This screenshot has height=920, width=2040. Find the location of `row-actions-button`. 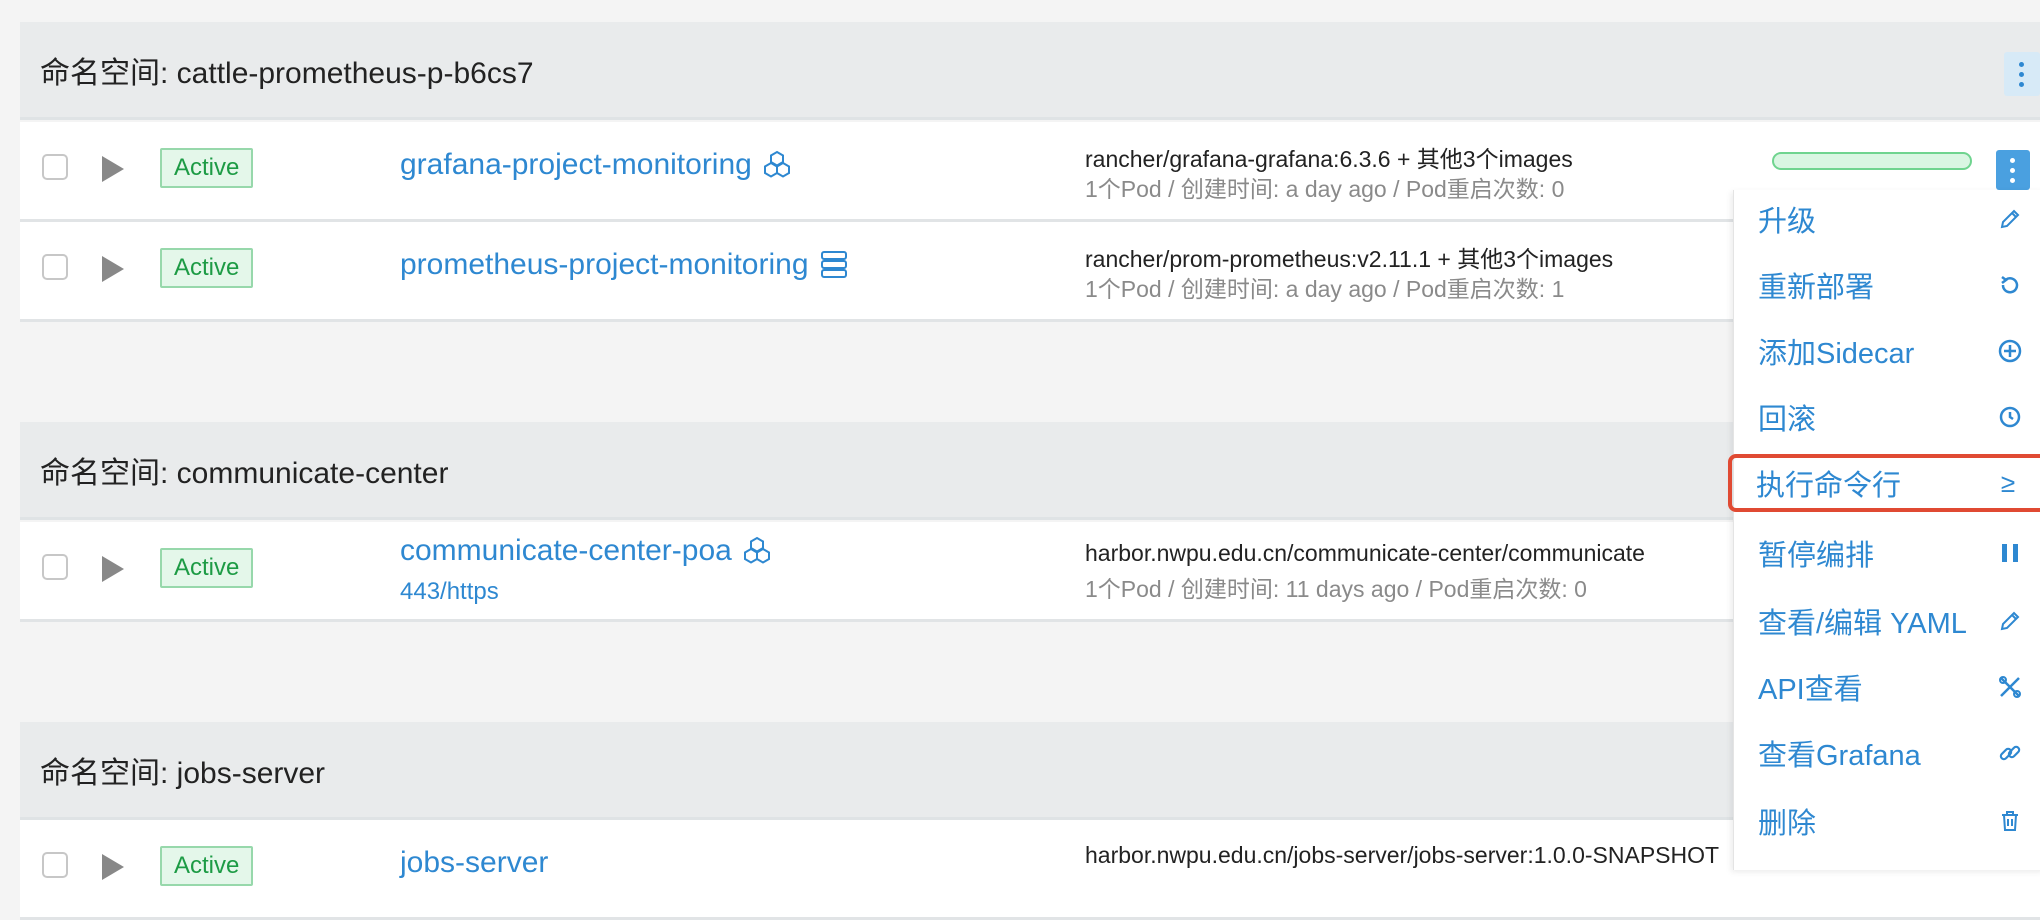

row-actions-button is located at coordinates (2013, 170).